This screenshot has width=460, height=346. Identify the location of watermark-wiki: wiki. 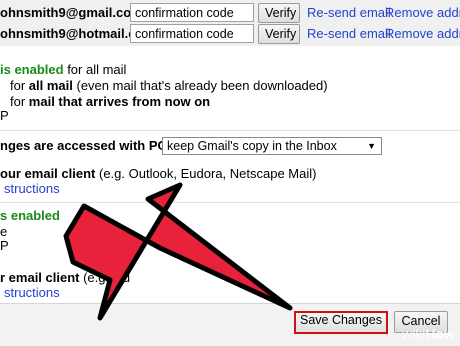
(414, 334).